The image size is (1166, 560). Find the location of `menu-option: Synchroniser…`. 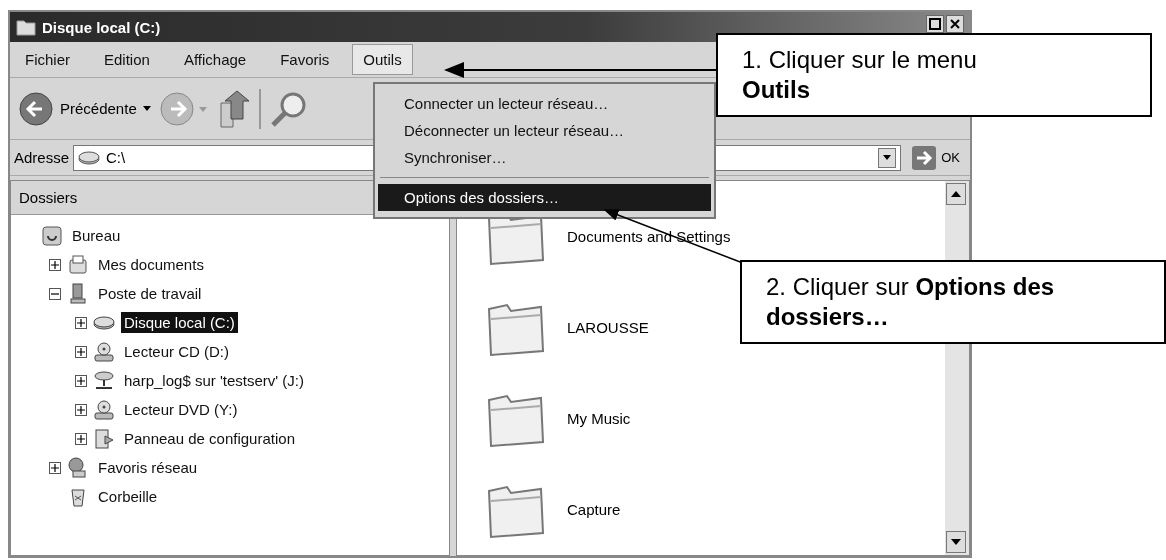

menu-option: Synchroniser… is located at coordinates (544, 157).